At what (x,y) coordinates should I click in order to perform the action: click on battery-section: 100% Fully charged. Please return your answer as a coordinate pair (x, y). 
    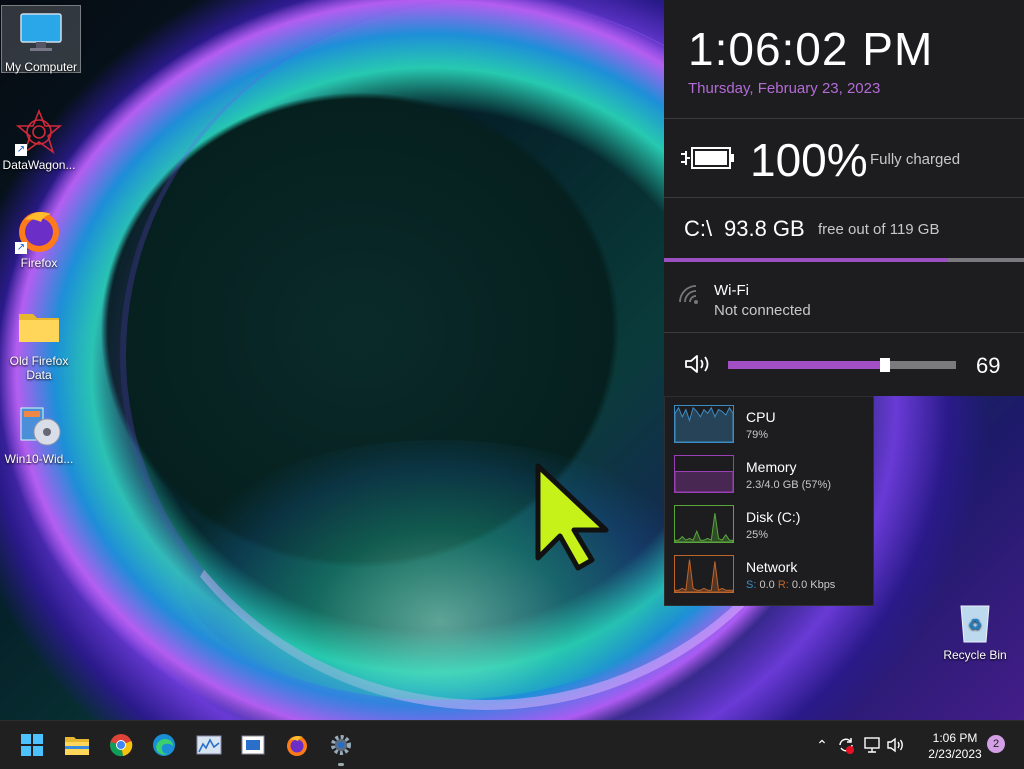
    Looking at the image, I should click on (844, 158).